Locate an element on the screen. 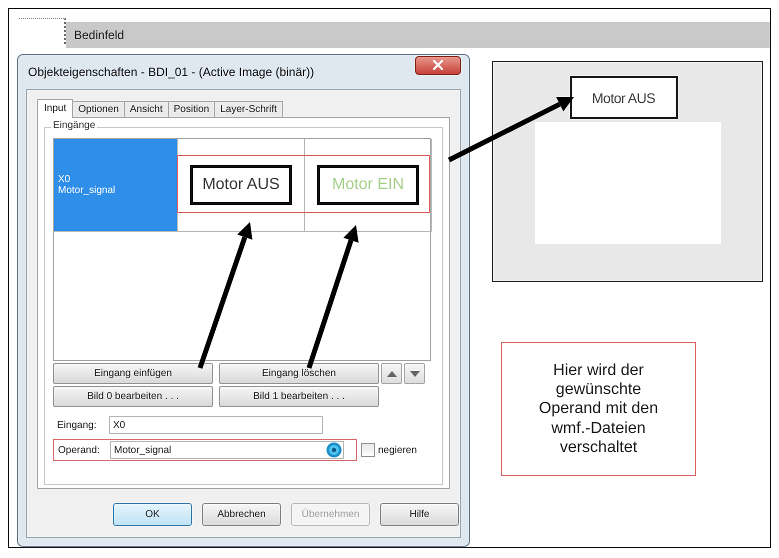 The height and width of the screenshot is (558, 779). close-icon is located at coordinates (438, 65).